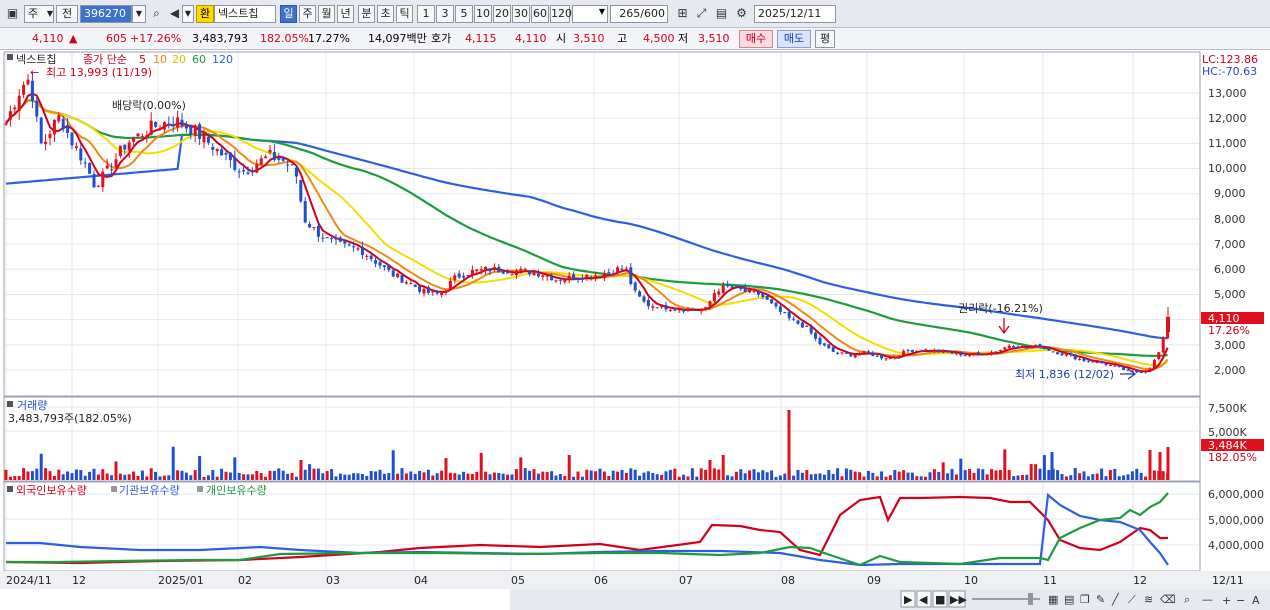 Image resolution: width=1270 pixels, height=610 pixels. I want to click on data-count-field: 265/600, so click(639, 14).